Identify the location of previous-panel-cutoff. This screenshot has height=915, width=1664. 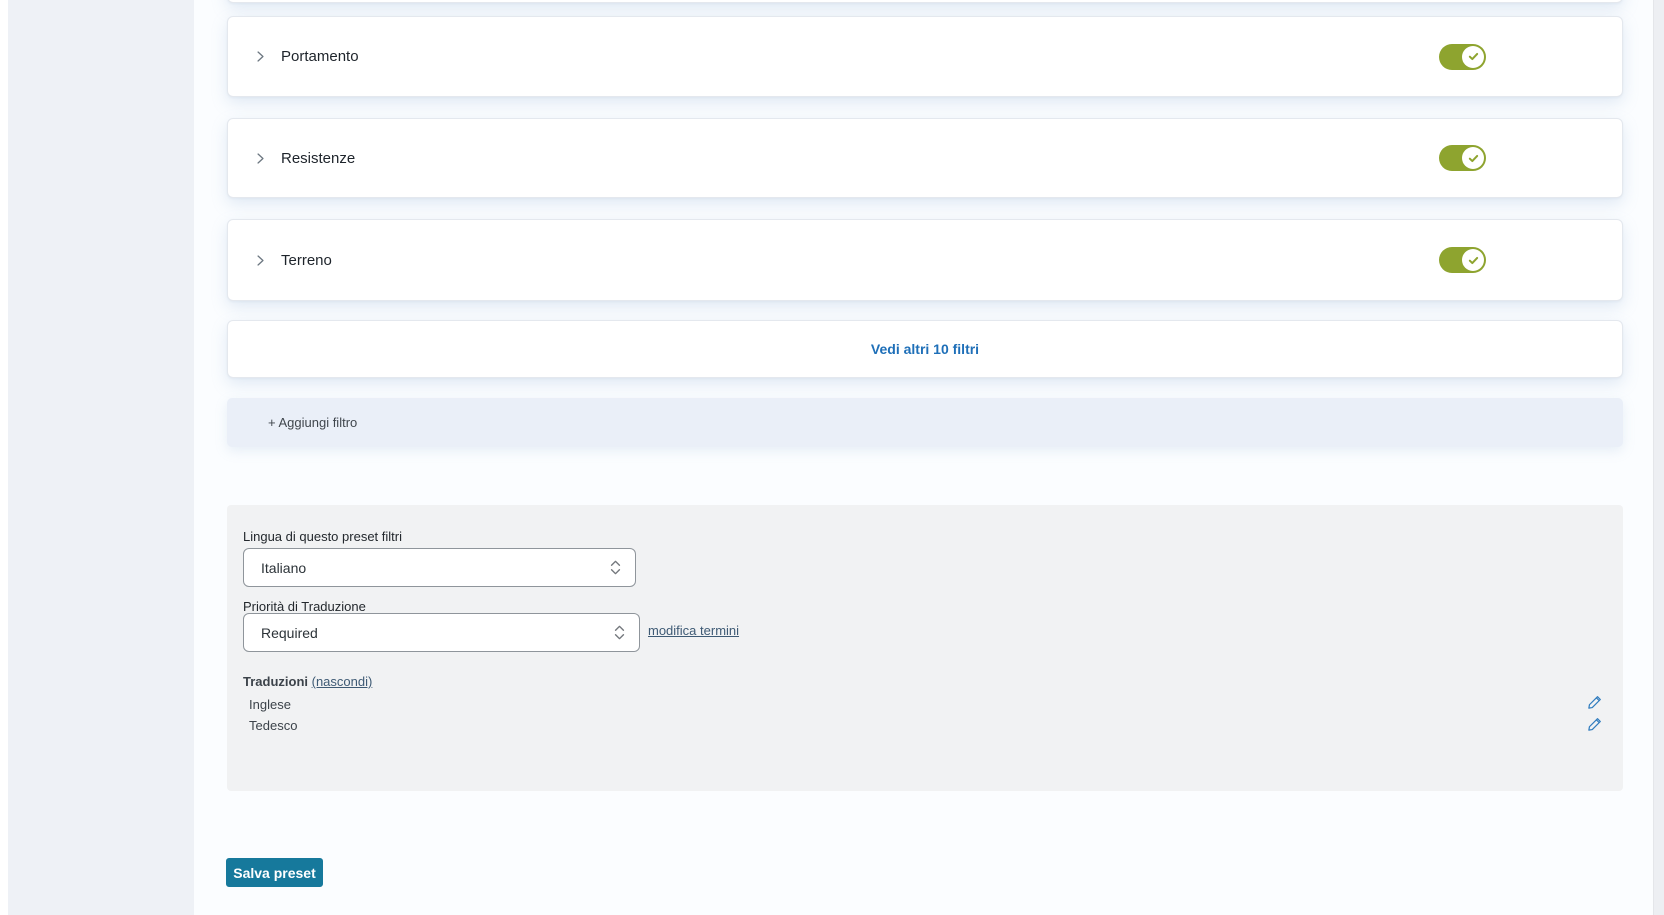
(925, 1).